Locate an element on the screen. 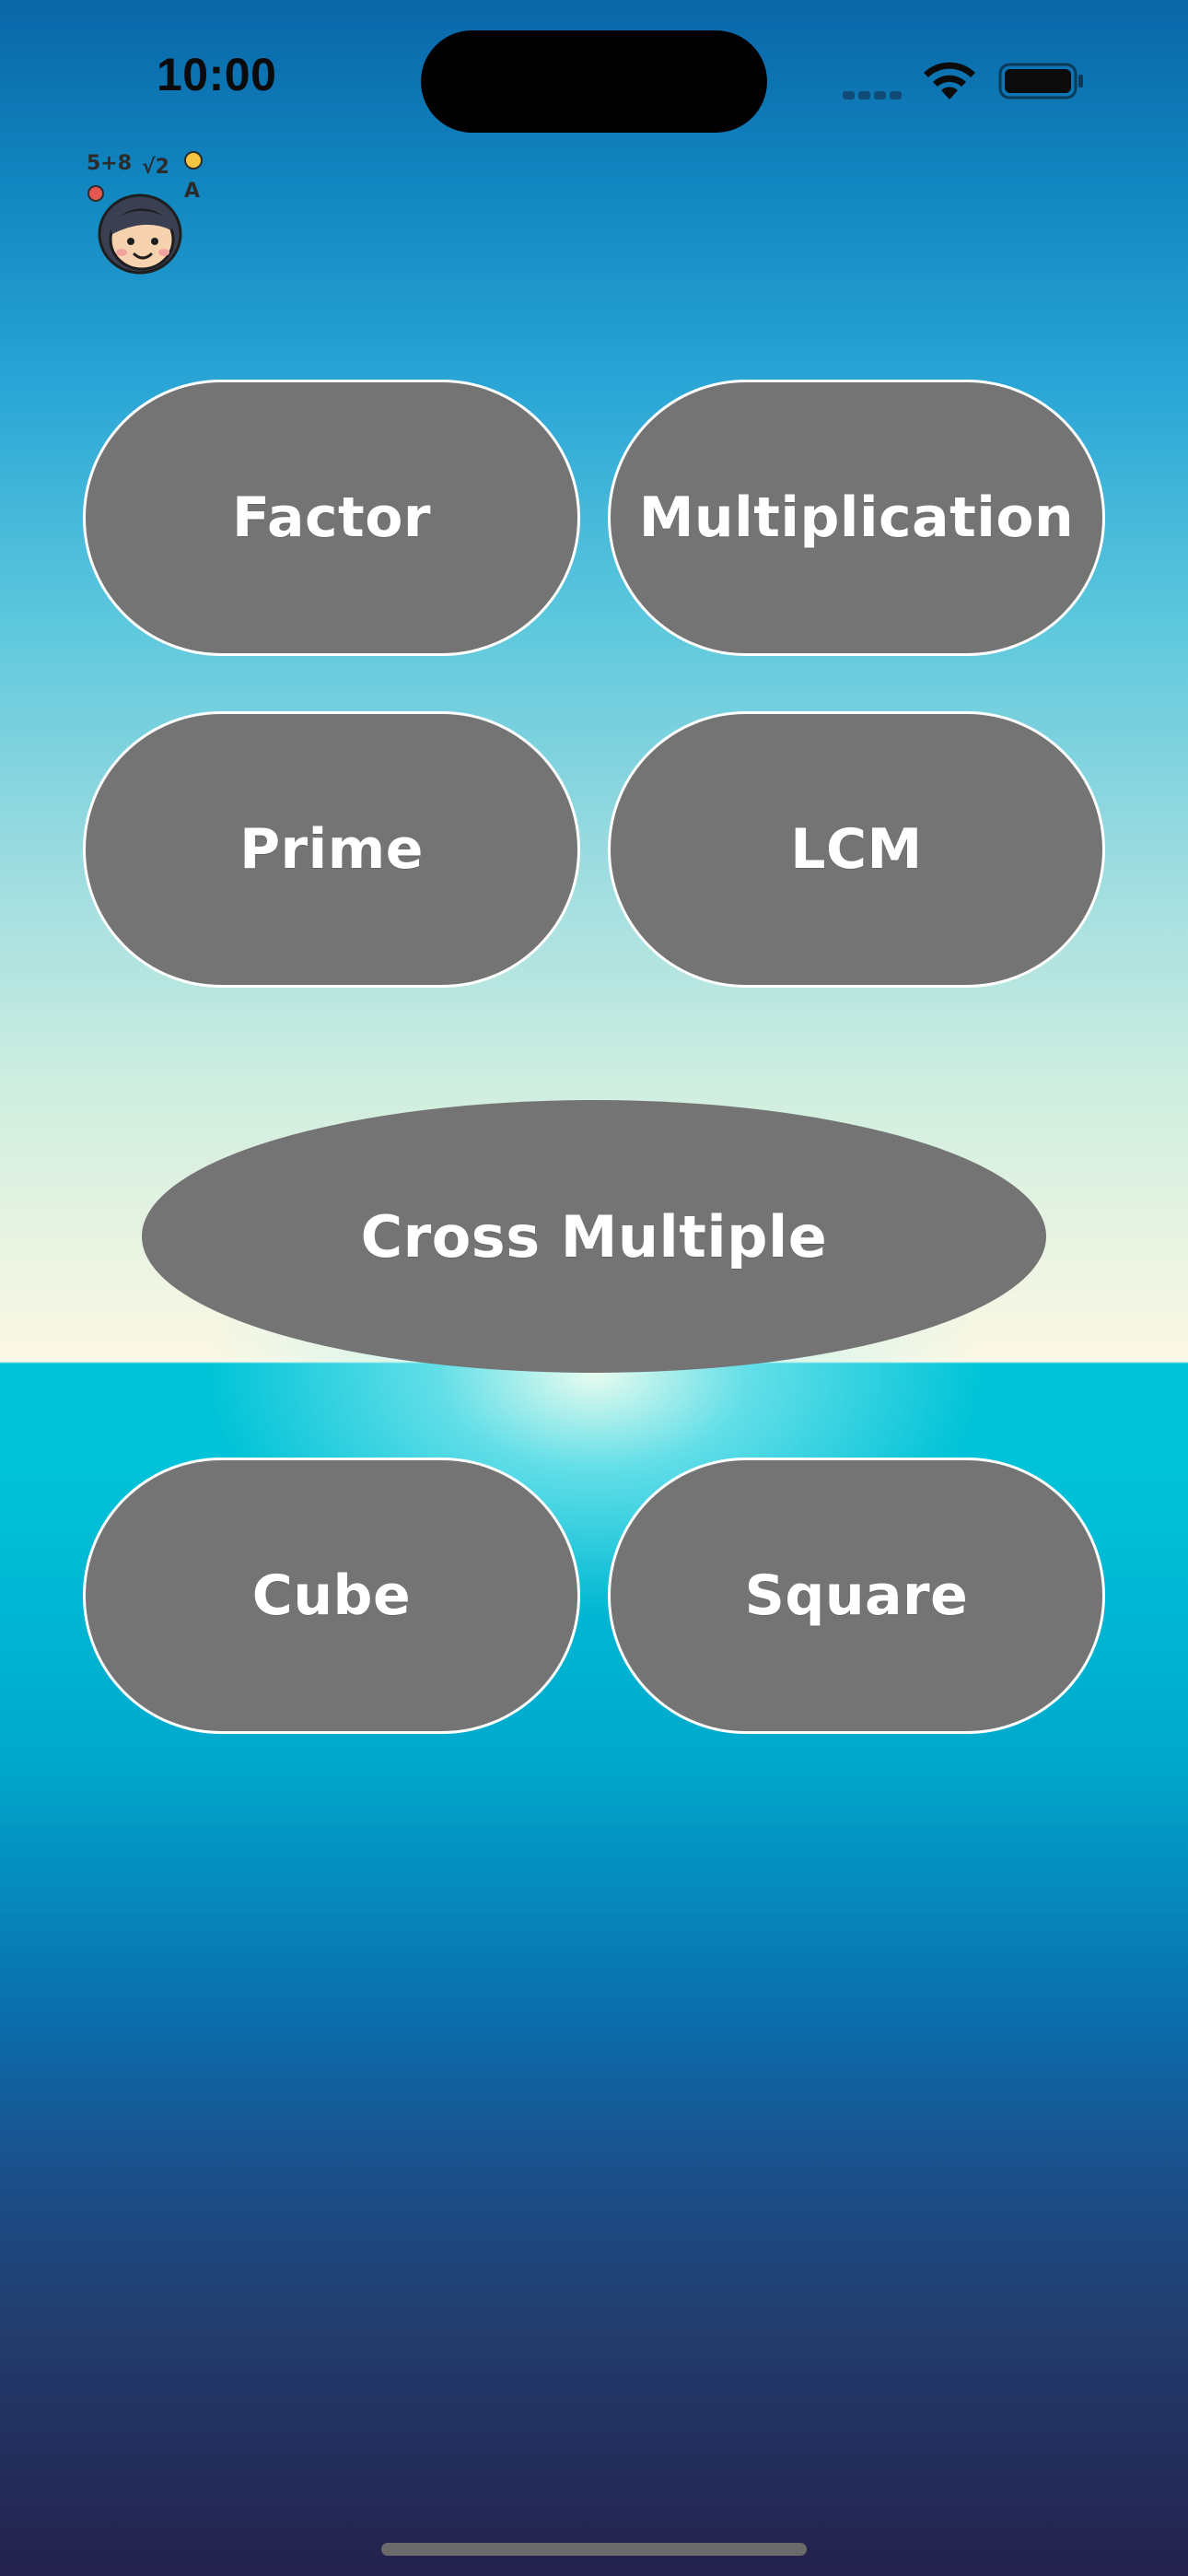  cube-button: Cube is located at coordinates (331, 1596).